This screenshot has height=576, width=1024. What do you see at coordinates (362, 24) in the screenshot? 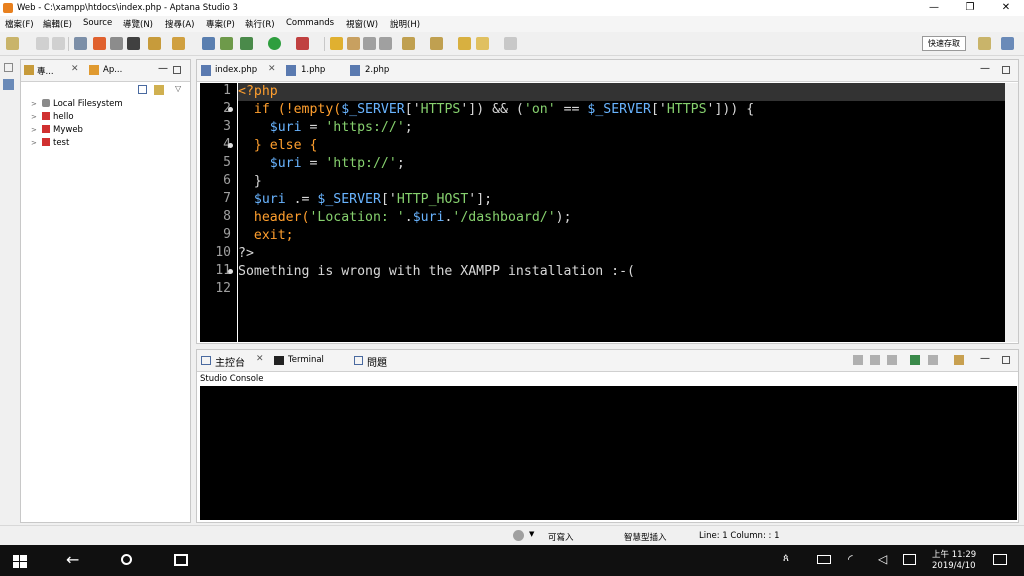
I see `menu-window: 視窗(W)` at bounding box center [362, 24].